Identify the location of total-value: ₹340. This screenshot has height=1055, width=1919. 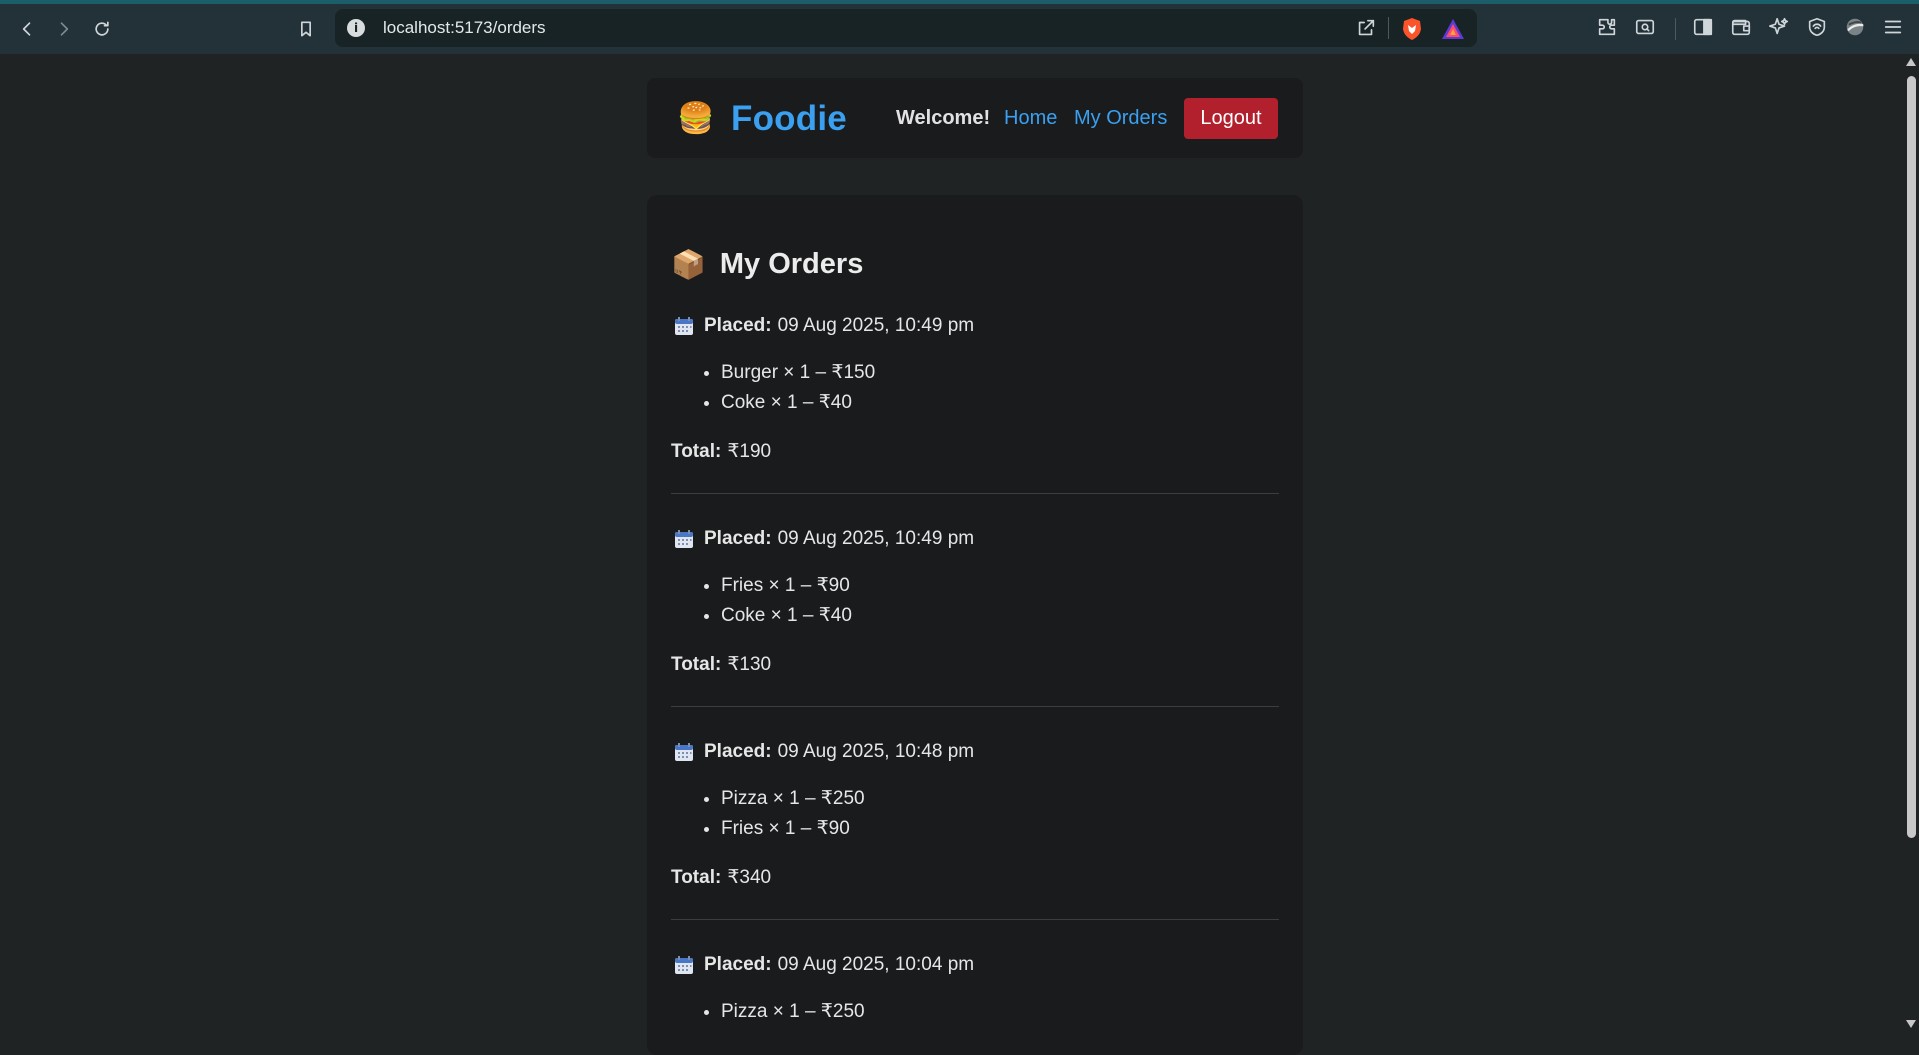
(749, 877).